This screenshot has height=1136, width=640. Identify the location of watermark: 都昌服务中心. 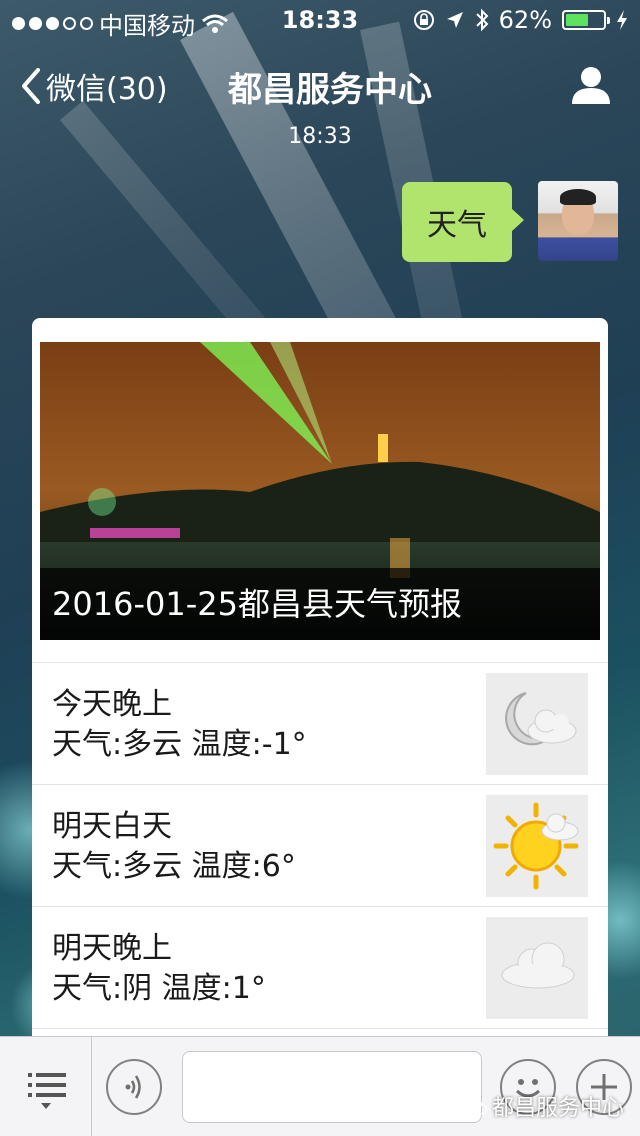
(544, 1106).